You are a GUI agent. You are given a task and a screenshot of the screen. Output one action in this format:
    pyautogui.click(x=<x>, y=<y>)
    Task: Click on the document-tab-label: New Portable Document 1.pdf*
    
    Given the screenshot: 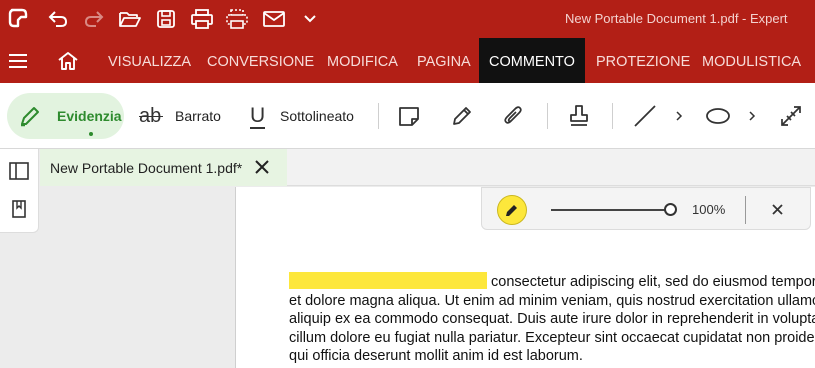 What is the action you would take?
    pyautogui.click(x=146, y=167)
    